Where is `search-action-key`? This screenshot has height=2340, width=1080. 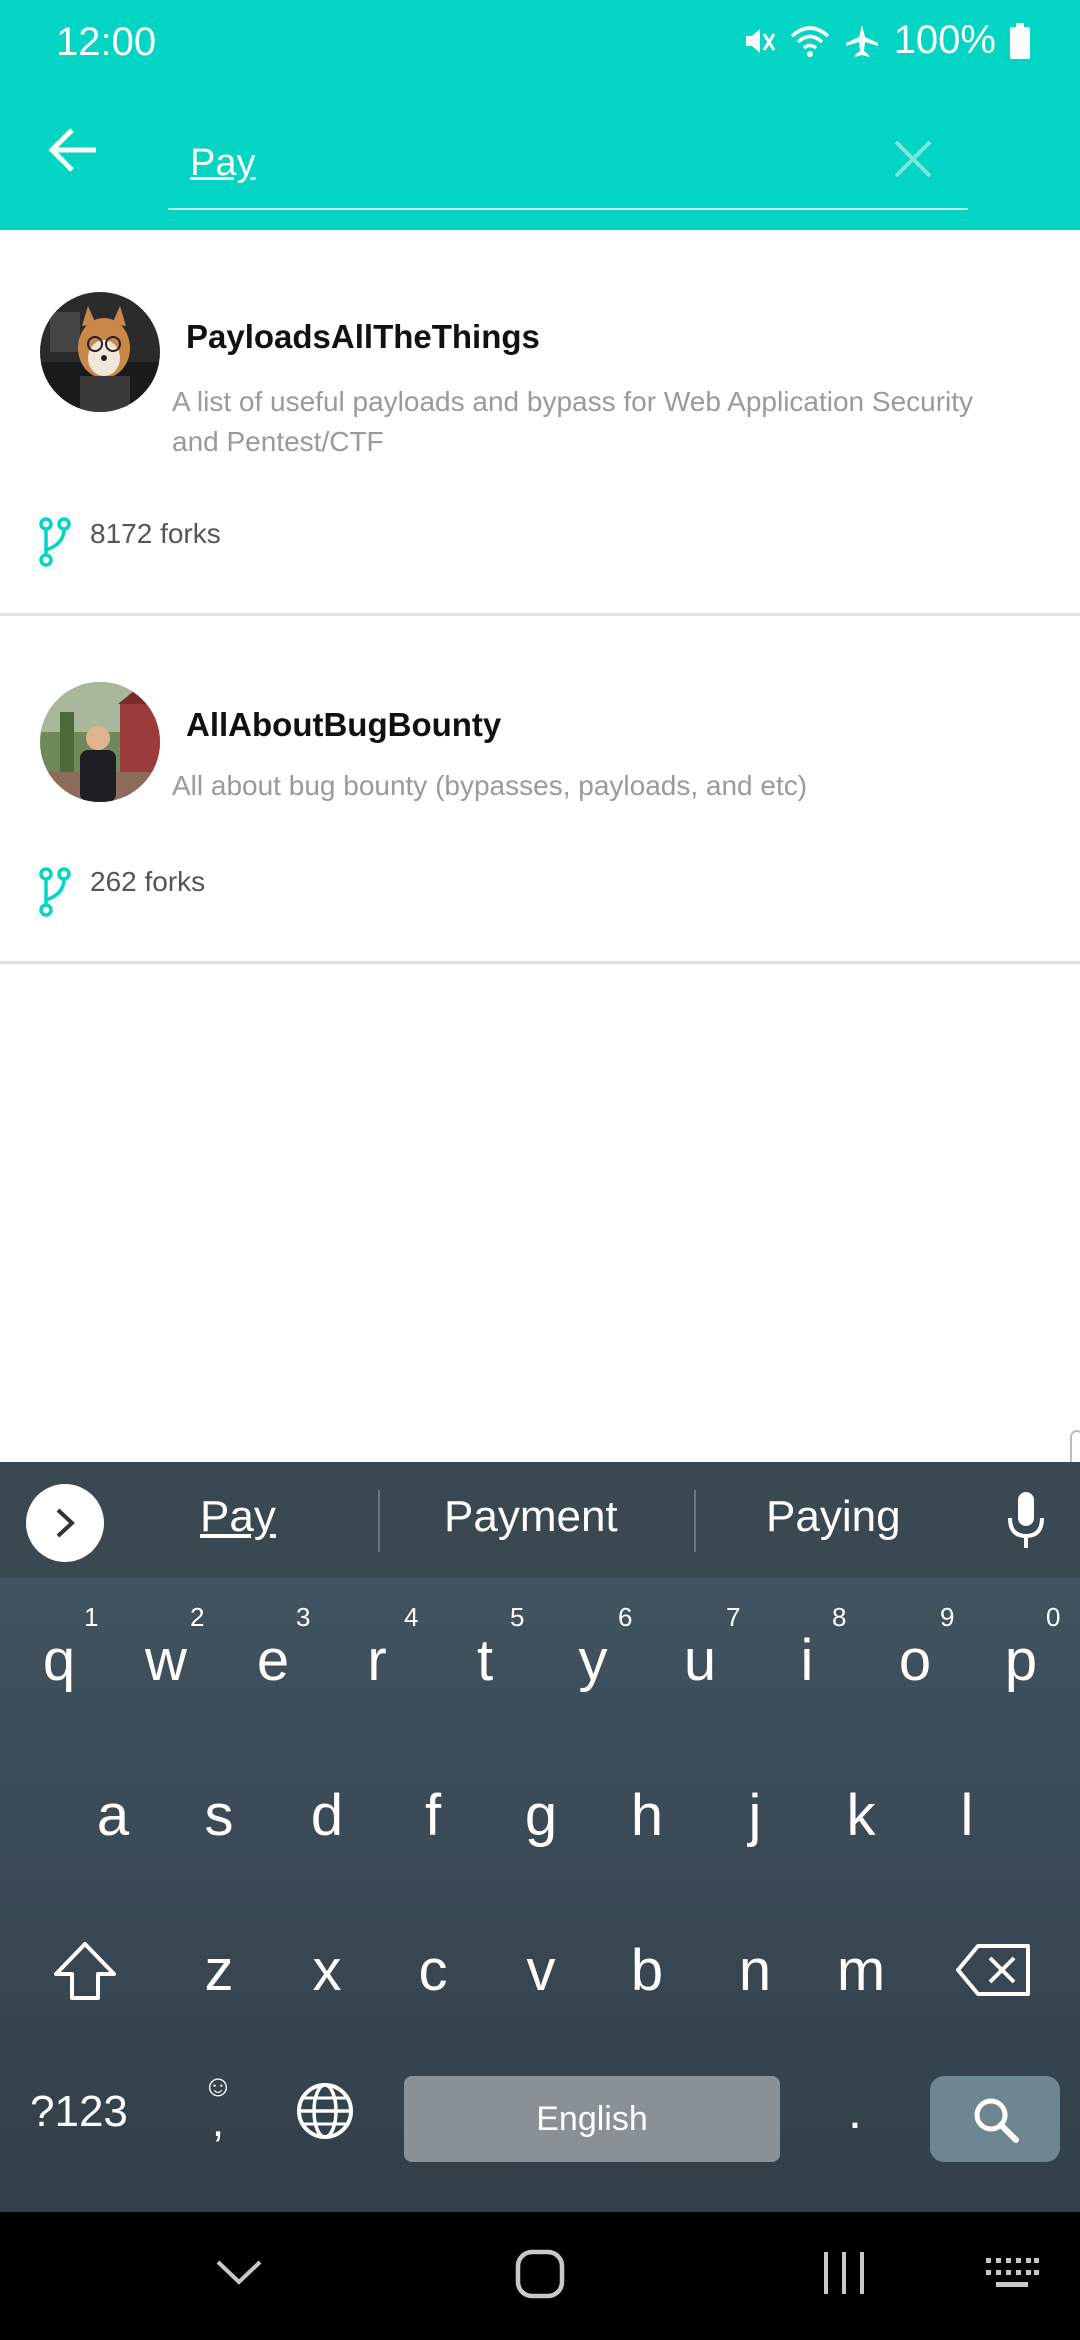
search-action-key is located at coordinates (995, 2119).